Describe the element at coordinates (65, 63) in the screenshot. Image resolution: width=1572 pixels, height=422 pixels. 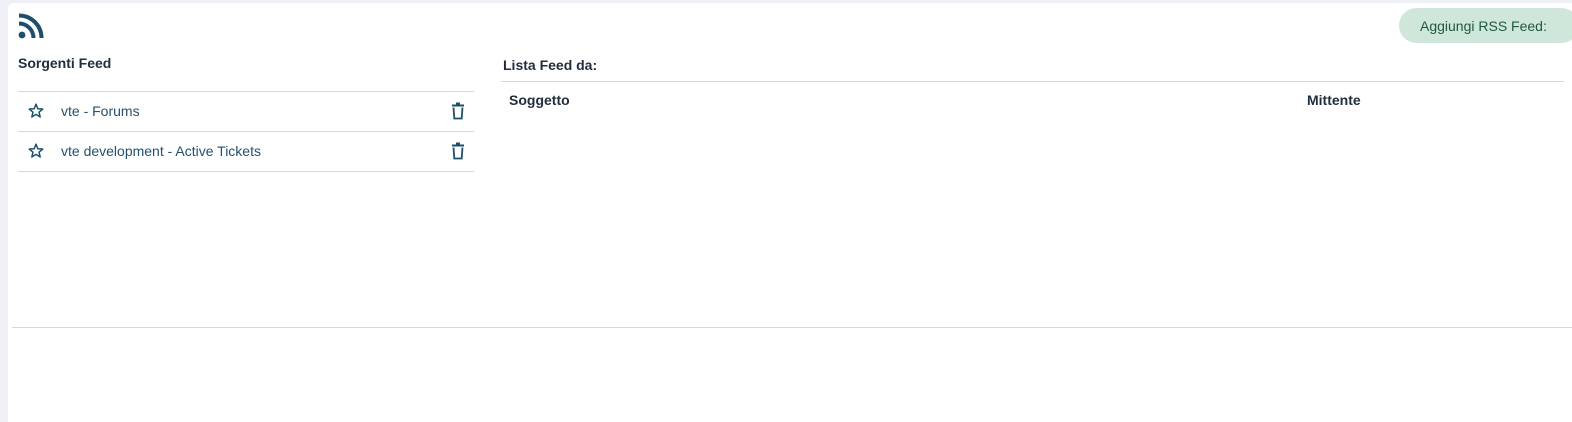
I see `sources-title: Sorgenti Feed` at that location.